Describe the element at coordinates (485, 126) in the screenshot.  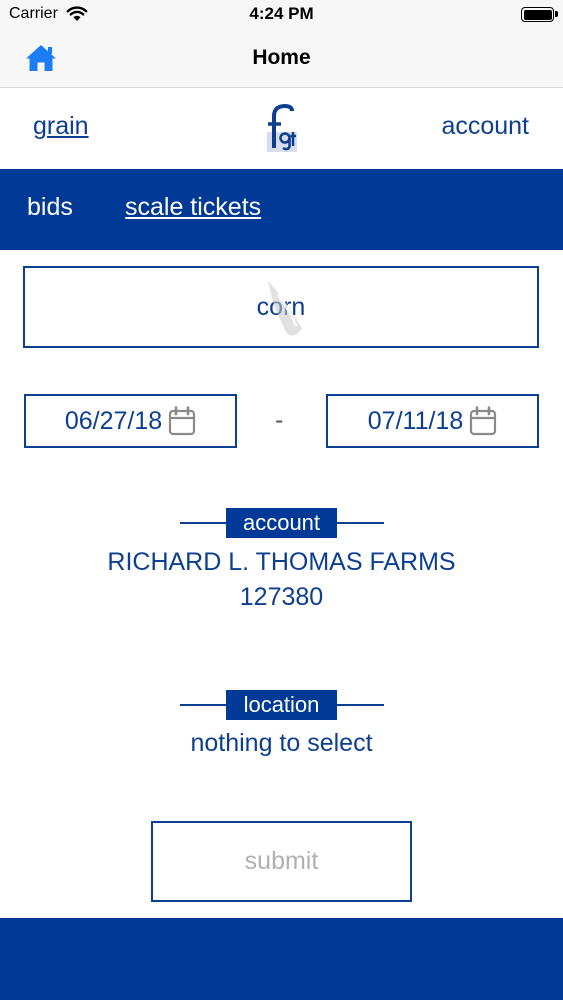
I see `account-link: account` at that location.